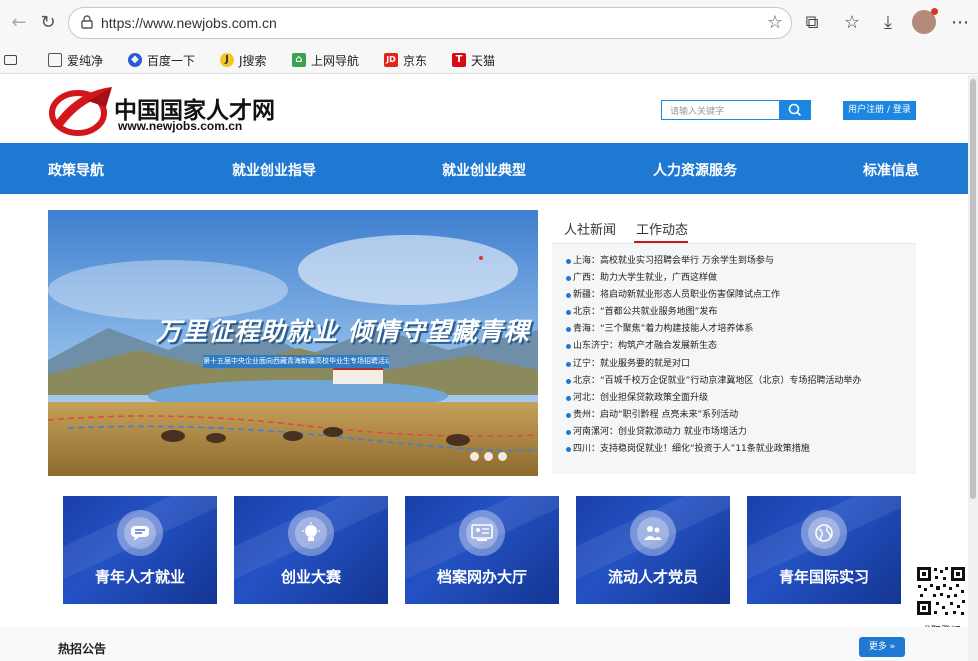 This screenshot has width=978, height=661. I want to click on card-label: 创业大赛, so click(310, 577).